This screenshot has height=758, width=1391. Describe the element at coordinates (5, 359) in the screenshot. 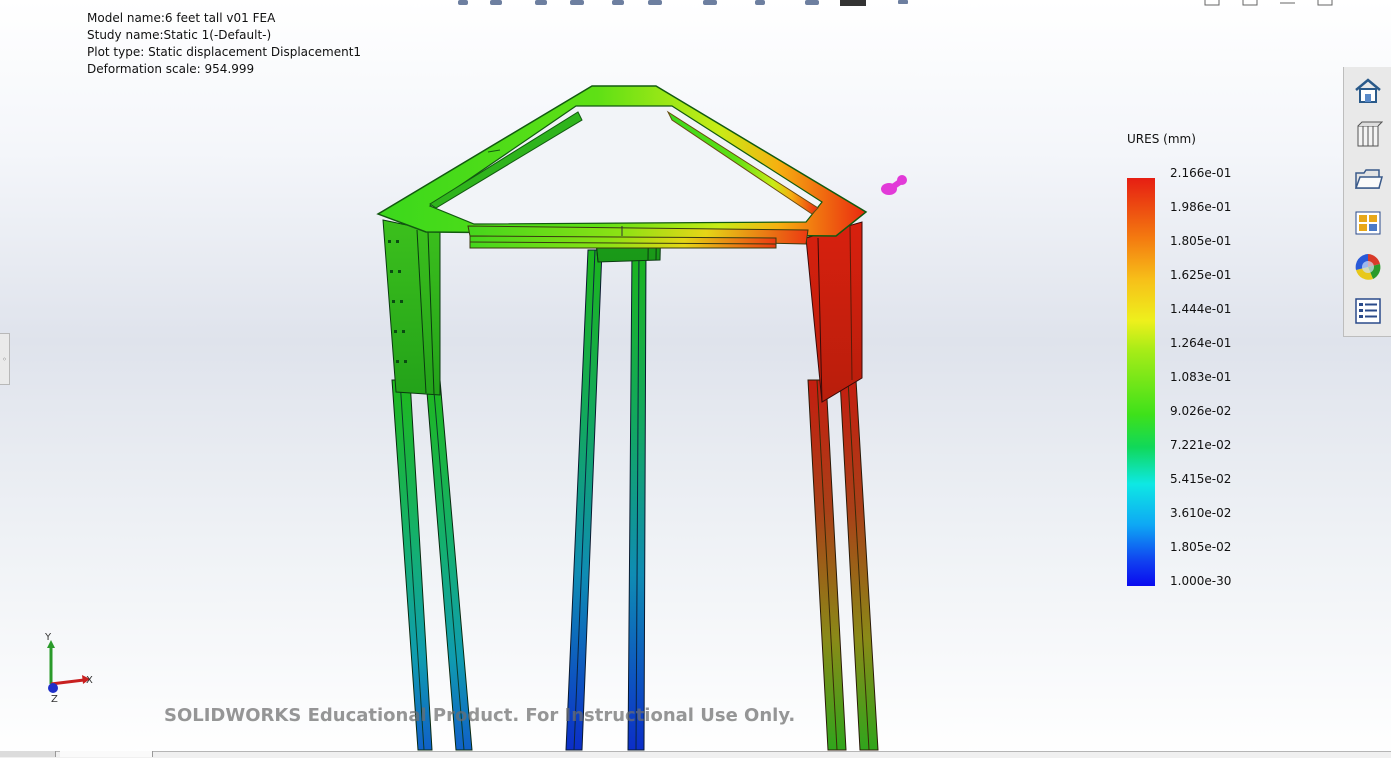

I see `feature-manager-collapse-handle: ◦` at that location.